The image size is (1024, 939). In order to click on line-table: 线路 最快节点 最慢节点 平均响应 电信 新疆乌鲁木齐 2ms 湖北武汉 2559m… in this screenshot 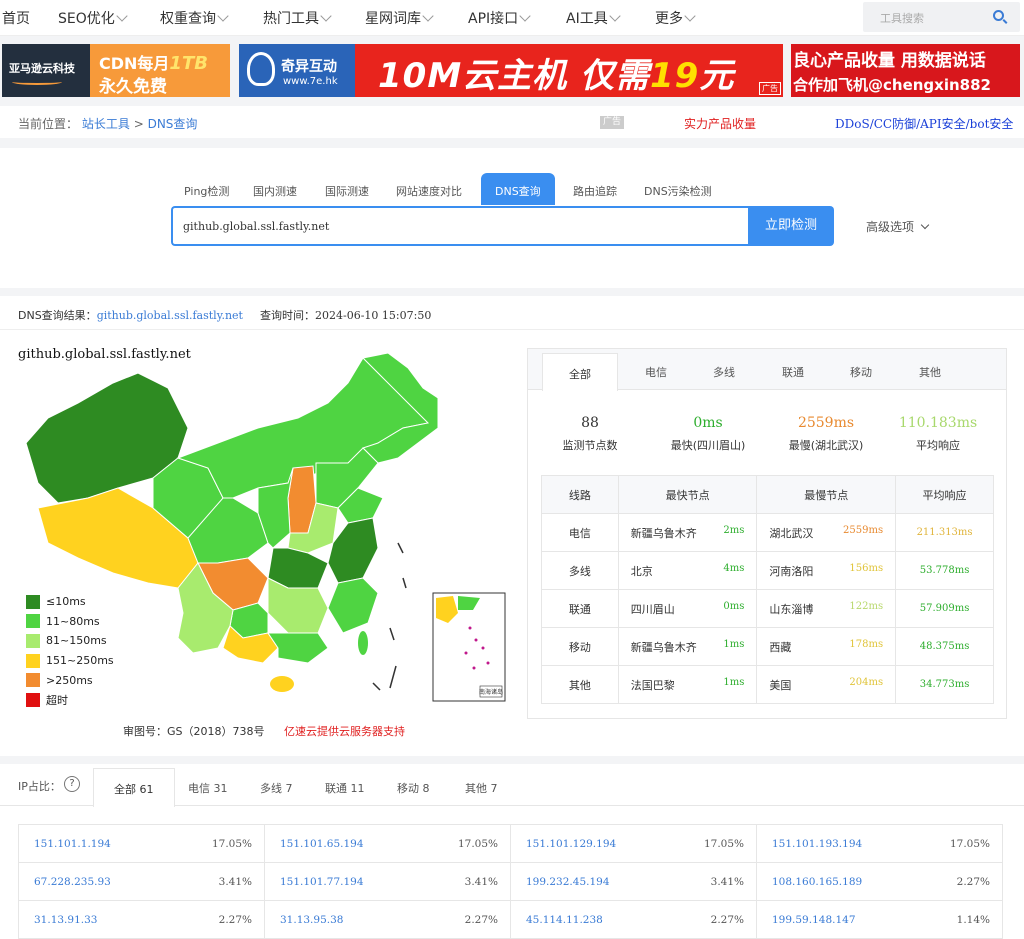, I will do `click(767, 589)`.